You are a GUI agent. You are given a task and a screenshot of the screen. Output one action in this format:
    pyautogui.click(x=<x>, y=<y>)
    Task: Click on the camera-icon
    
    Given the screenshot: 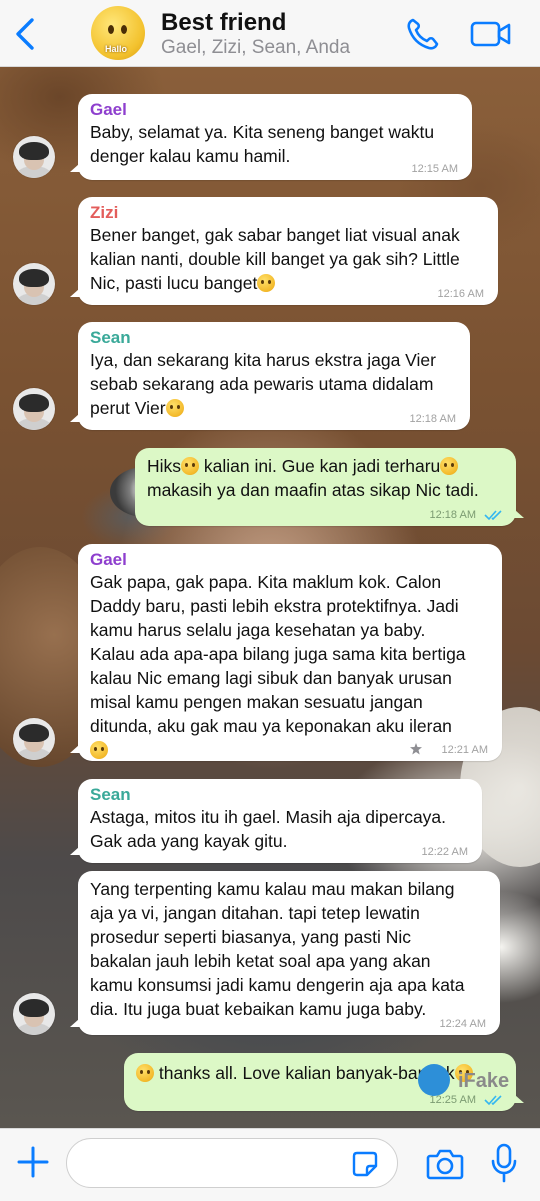 What is the action you would take?
    pyautogui.click(x=445, y=1164)
    